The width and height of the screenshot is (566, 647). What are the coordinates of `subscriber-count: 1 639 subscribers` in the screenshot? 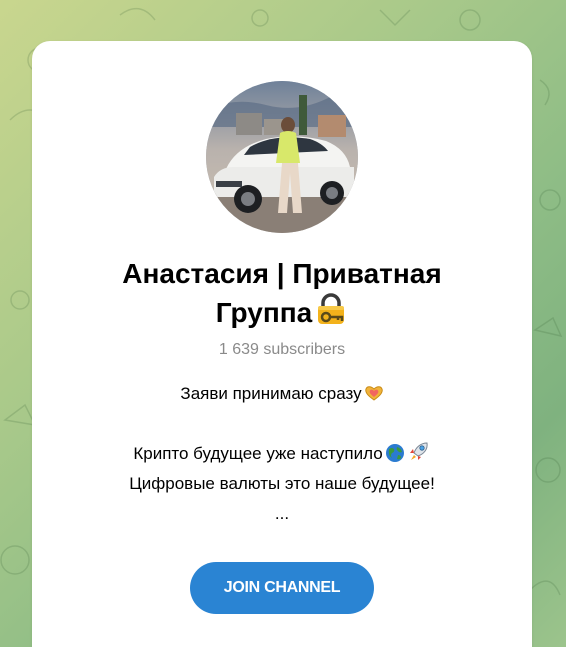 It's located at (282, 349).